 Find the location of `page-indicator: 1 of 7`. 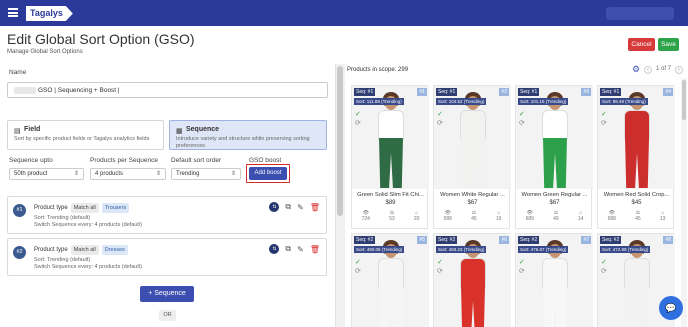

page-indicator: 1 of 7 is located at coordinates (664, 69).